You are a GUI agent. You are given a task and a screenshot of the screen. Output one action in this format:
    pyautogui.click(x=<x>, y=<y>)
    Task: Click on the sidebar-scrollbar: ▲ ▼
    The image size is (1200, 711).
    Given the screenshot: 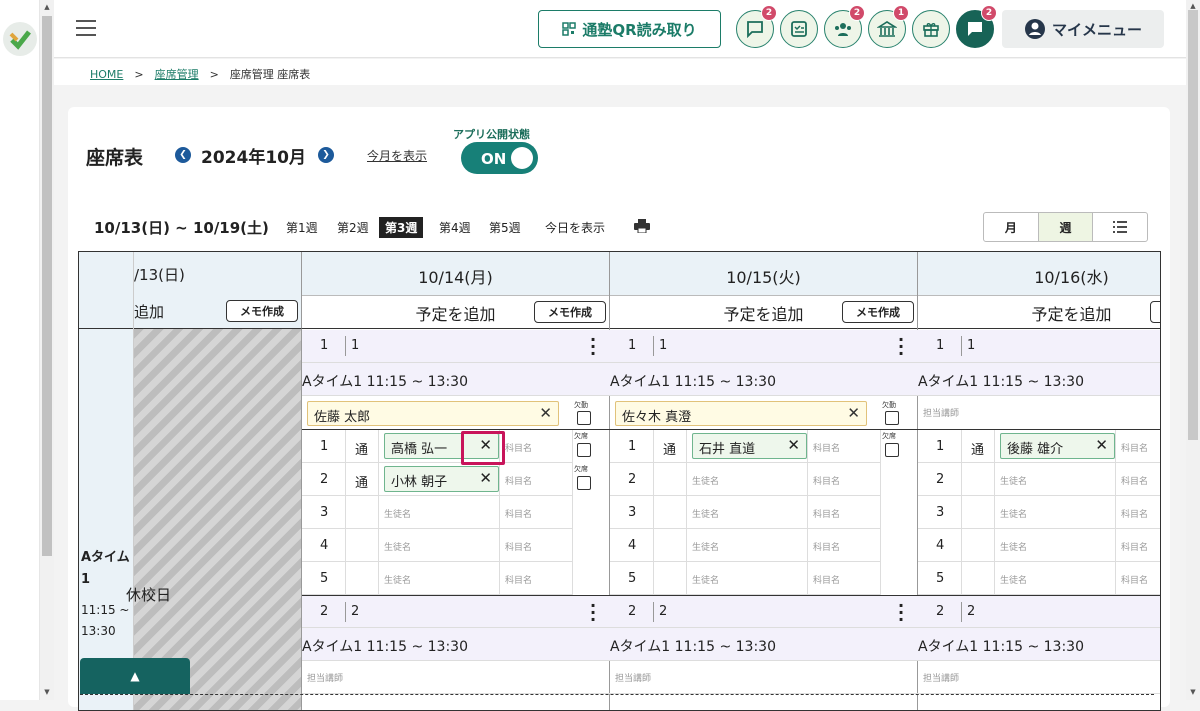 What is the action you would take?
    pyautogui.click(x=47, y=350)
    